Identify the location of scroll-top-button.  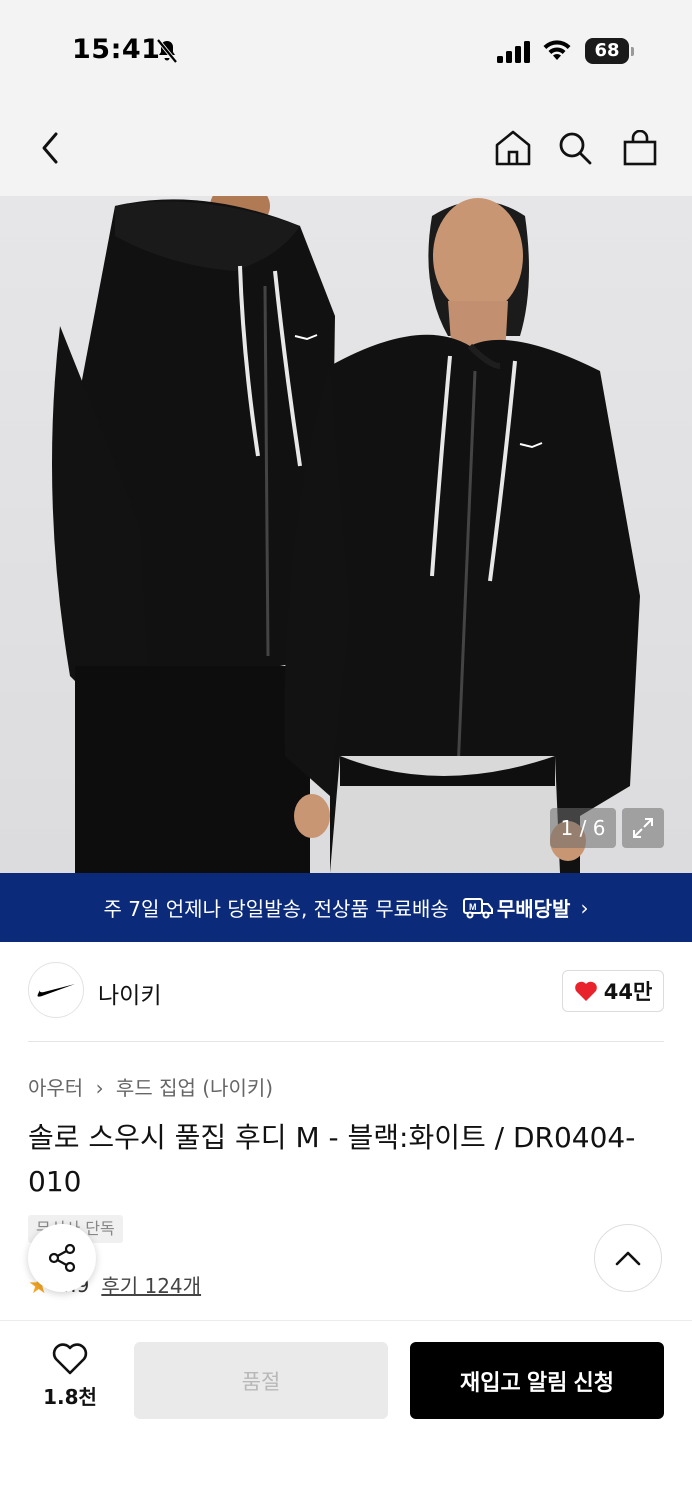
(628, 1258).